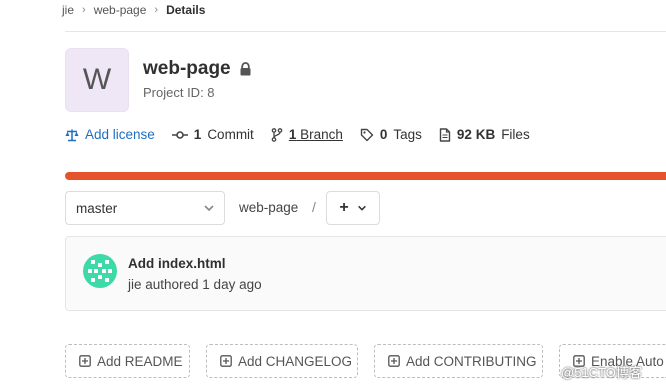 Image resolution: width=666 pixels, height=390 pixels. What do you see at coordinates (295, 361) in the screenshot?
I see `add-changelog-label: Add CHANGELOG` at bounding box center [295, 361].